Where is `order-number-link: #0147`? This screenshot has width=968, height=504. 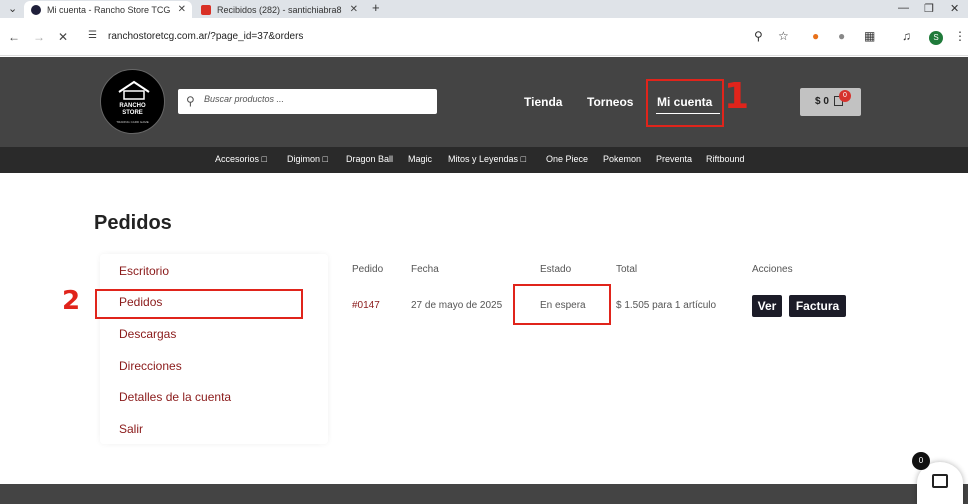
order-number-link: #0147 is located at coordinates (366, 305).